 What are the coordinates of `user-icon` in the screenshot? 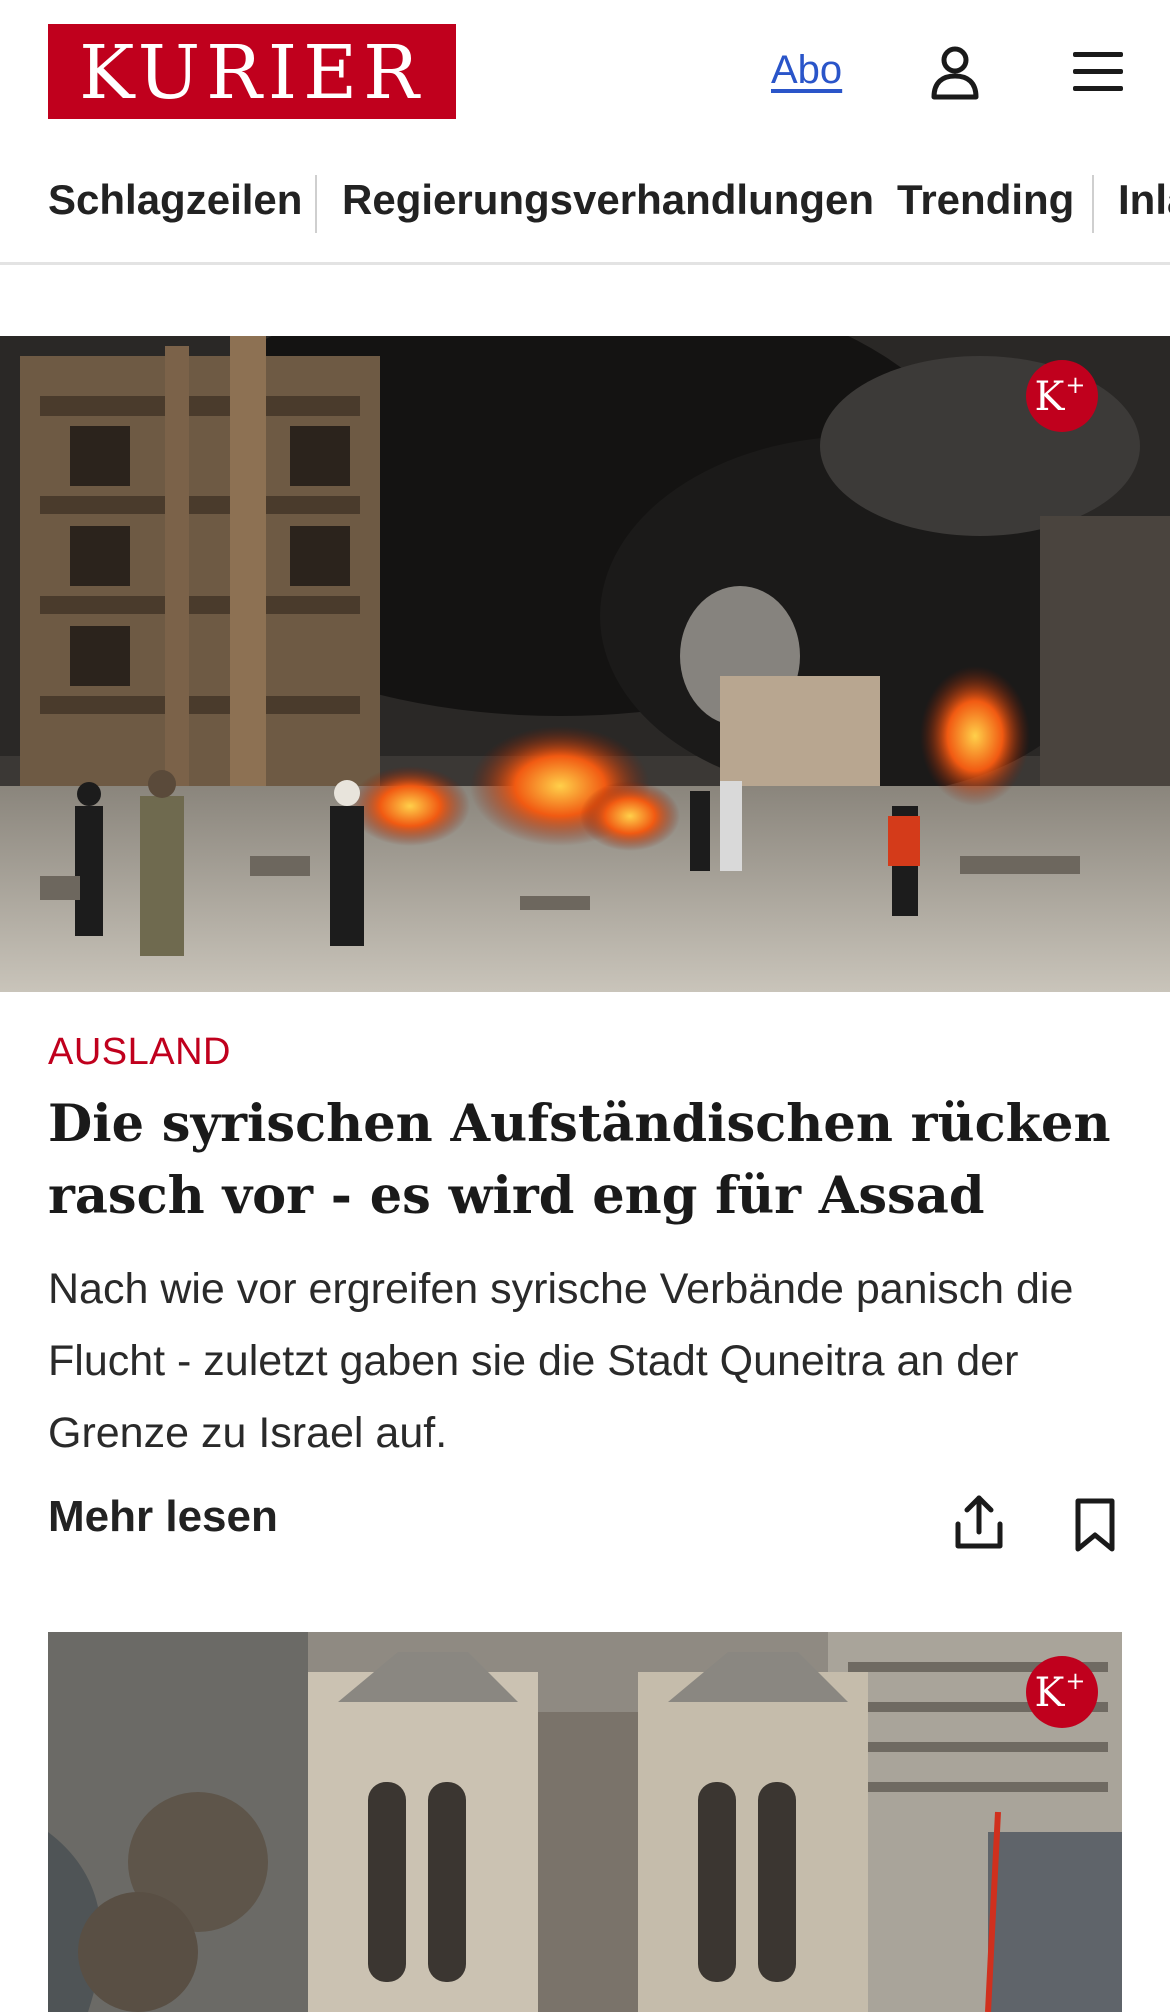 It's located at (955, 73).